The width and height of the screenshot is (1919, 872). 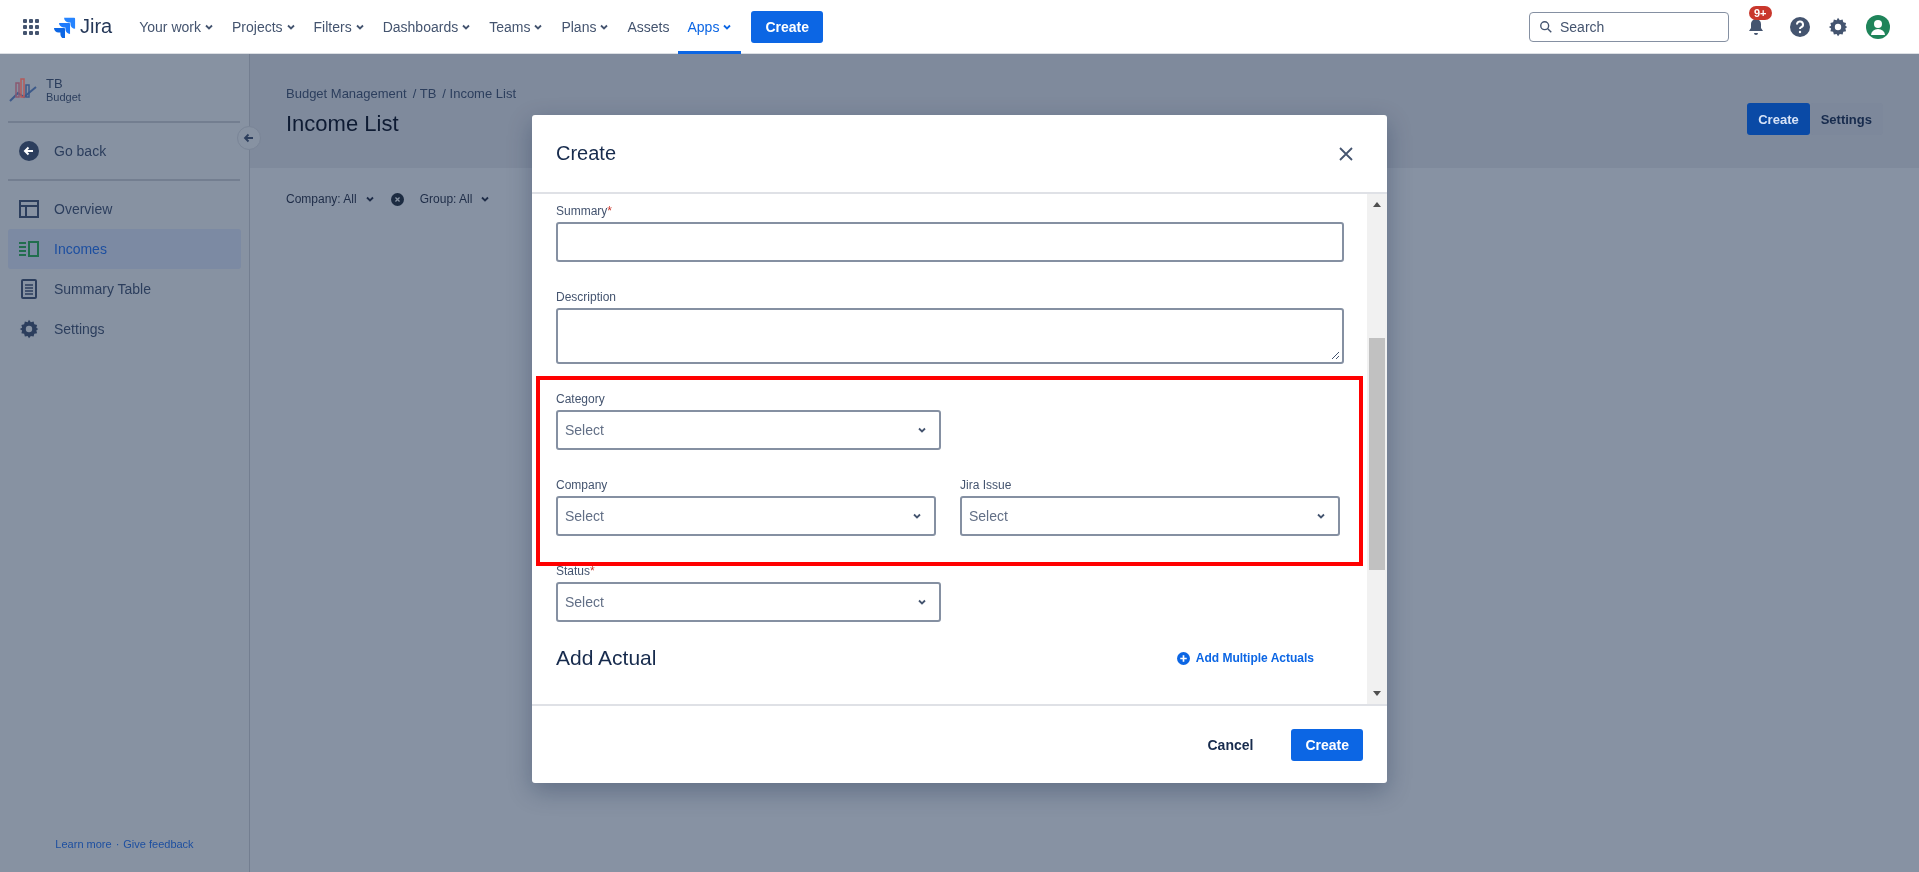 What do you see at coordinates (787, 26) in the screenshot?
I see `create-button: Create` at bounding box center [787, 26].